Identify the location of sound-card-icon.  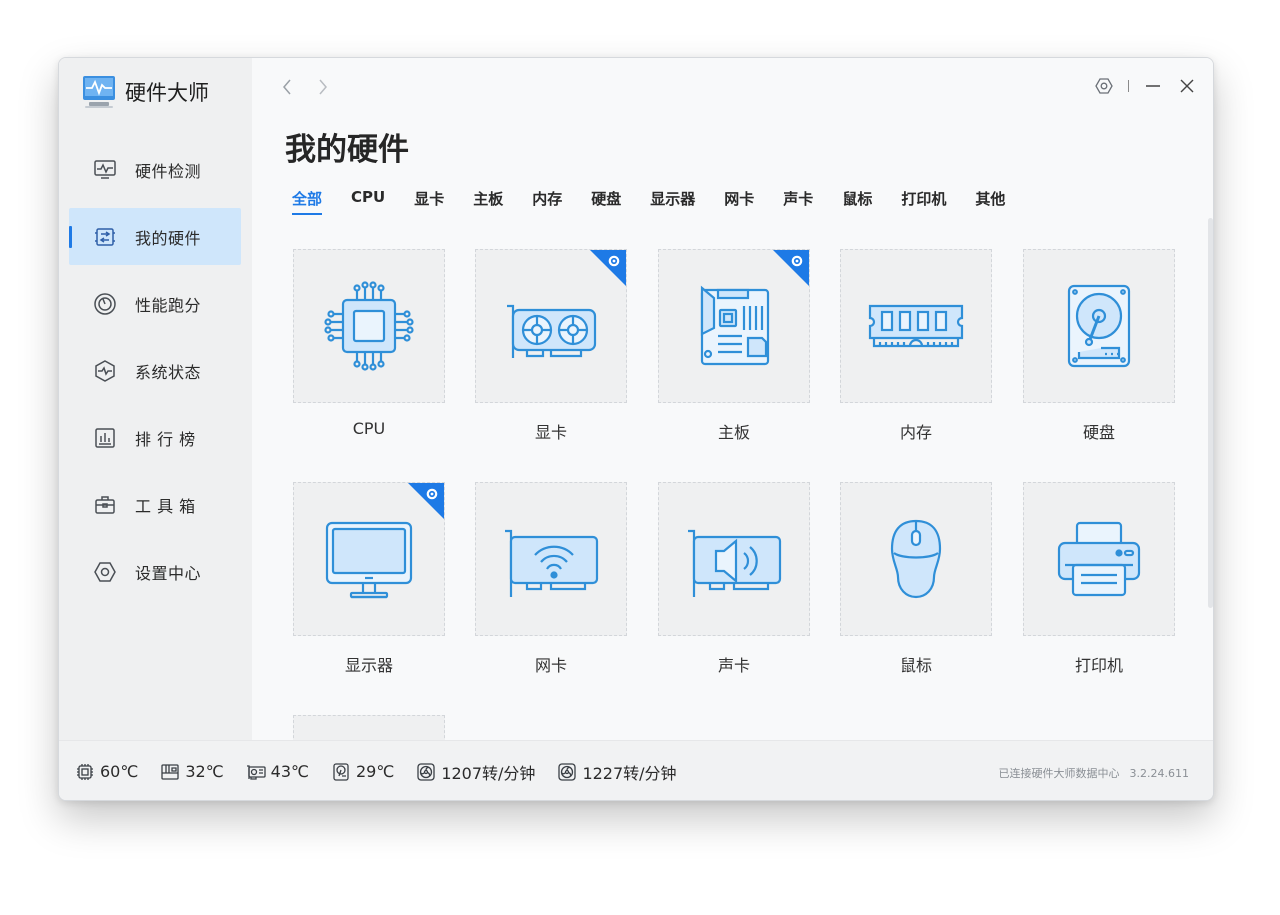
(735, 563).